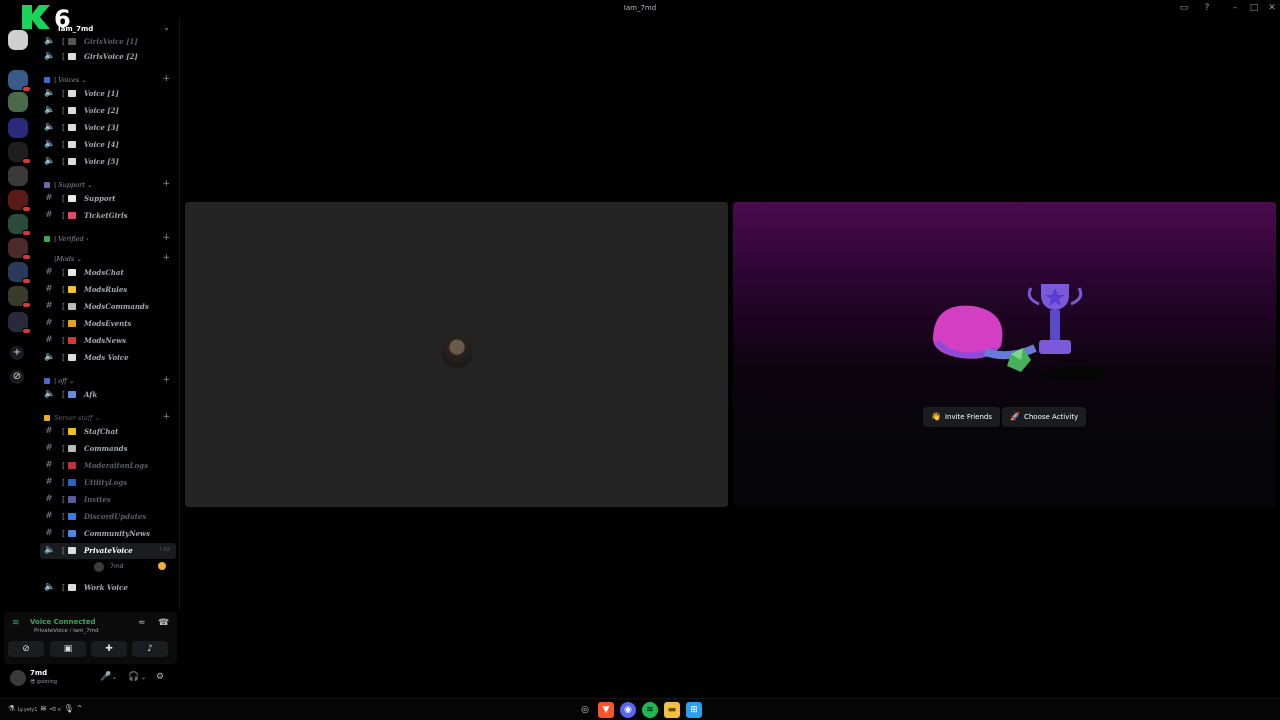  Describe the element at coordinates (79, 708) in the screenshot. I see `tray-chevron-icon: ⌃` at that location.